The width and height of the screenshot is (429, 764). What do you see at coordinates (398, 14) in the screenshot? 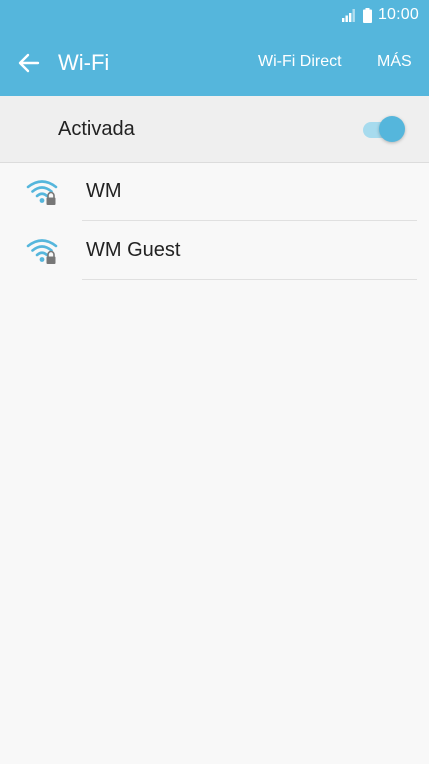
I see `status-time: 10:00` at bounding box center [398, 14].